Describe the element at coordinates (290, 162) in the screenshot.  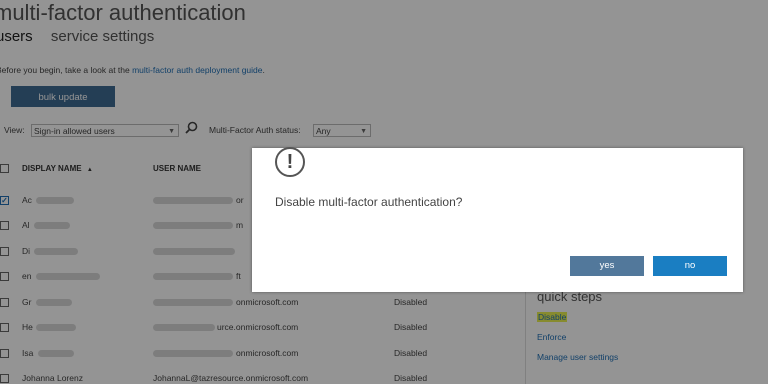
I see `exclamation-icon: !` at that location.